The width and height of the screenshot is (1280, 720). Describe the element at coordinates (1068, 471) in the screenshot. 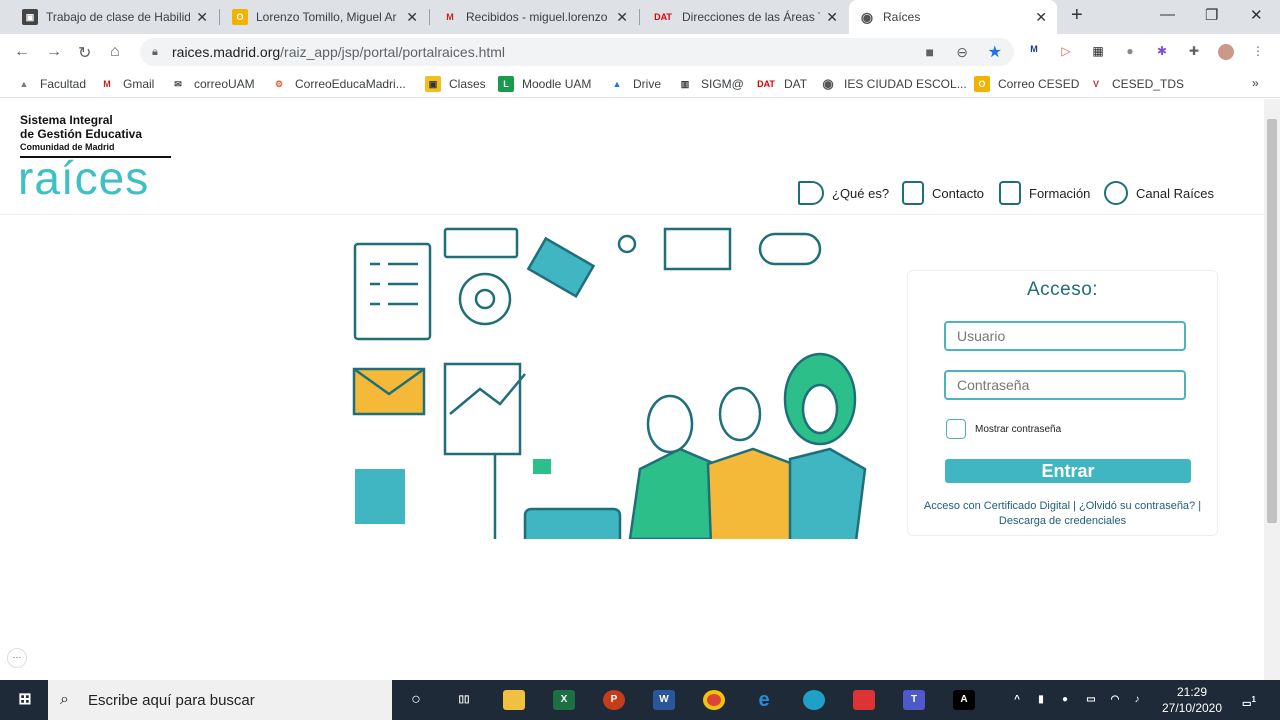

I see `login-button: Entrar` at that location.